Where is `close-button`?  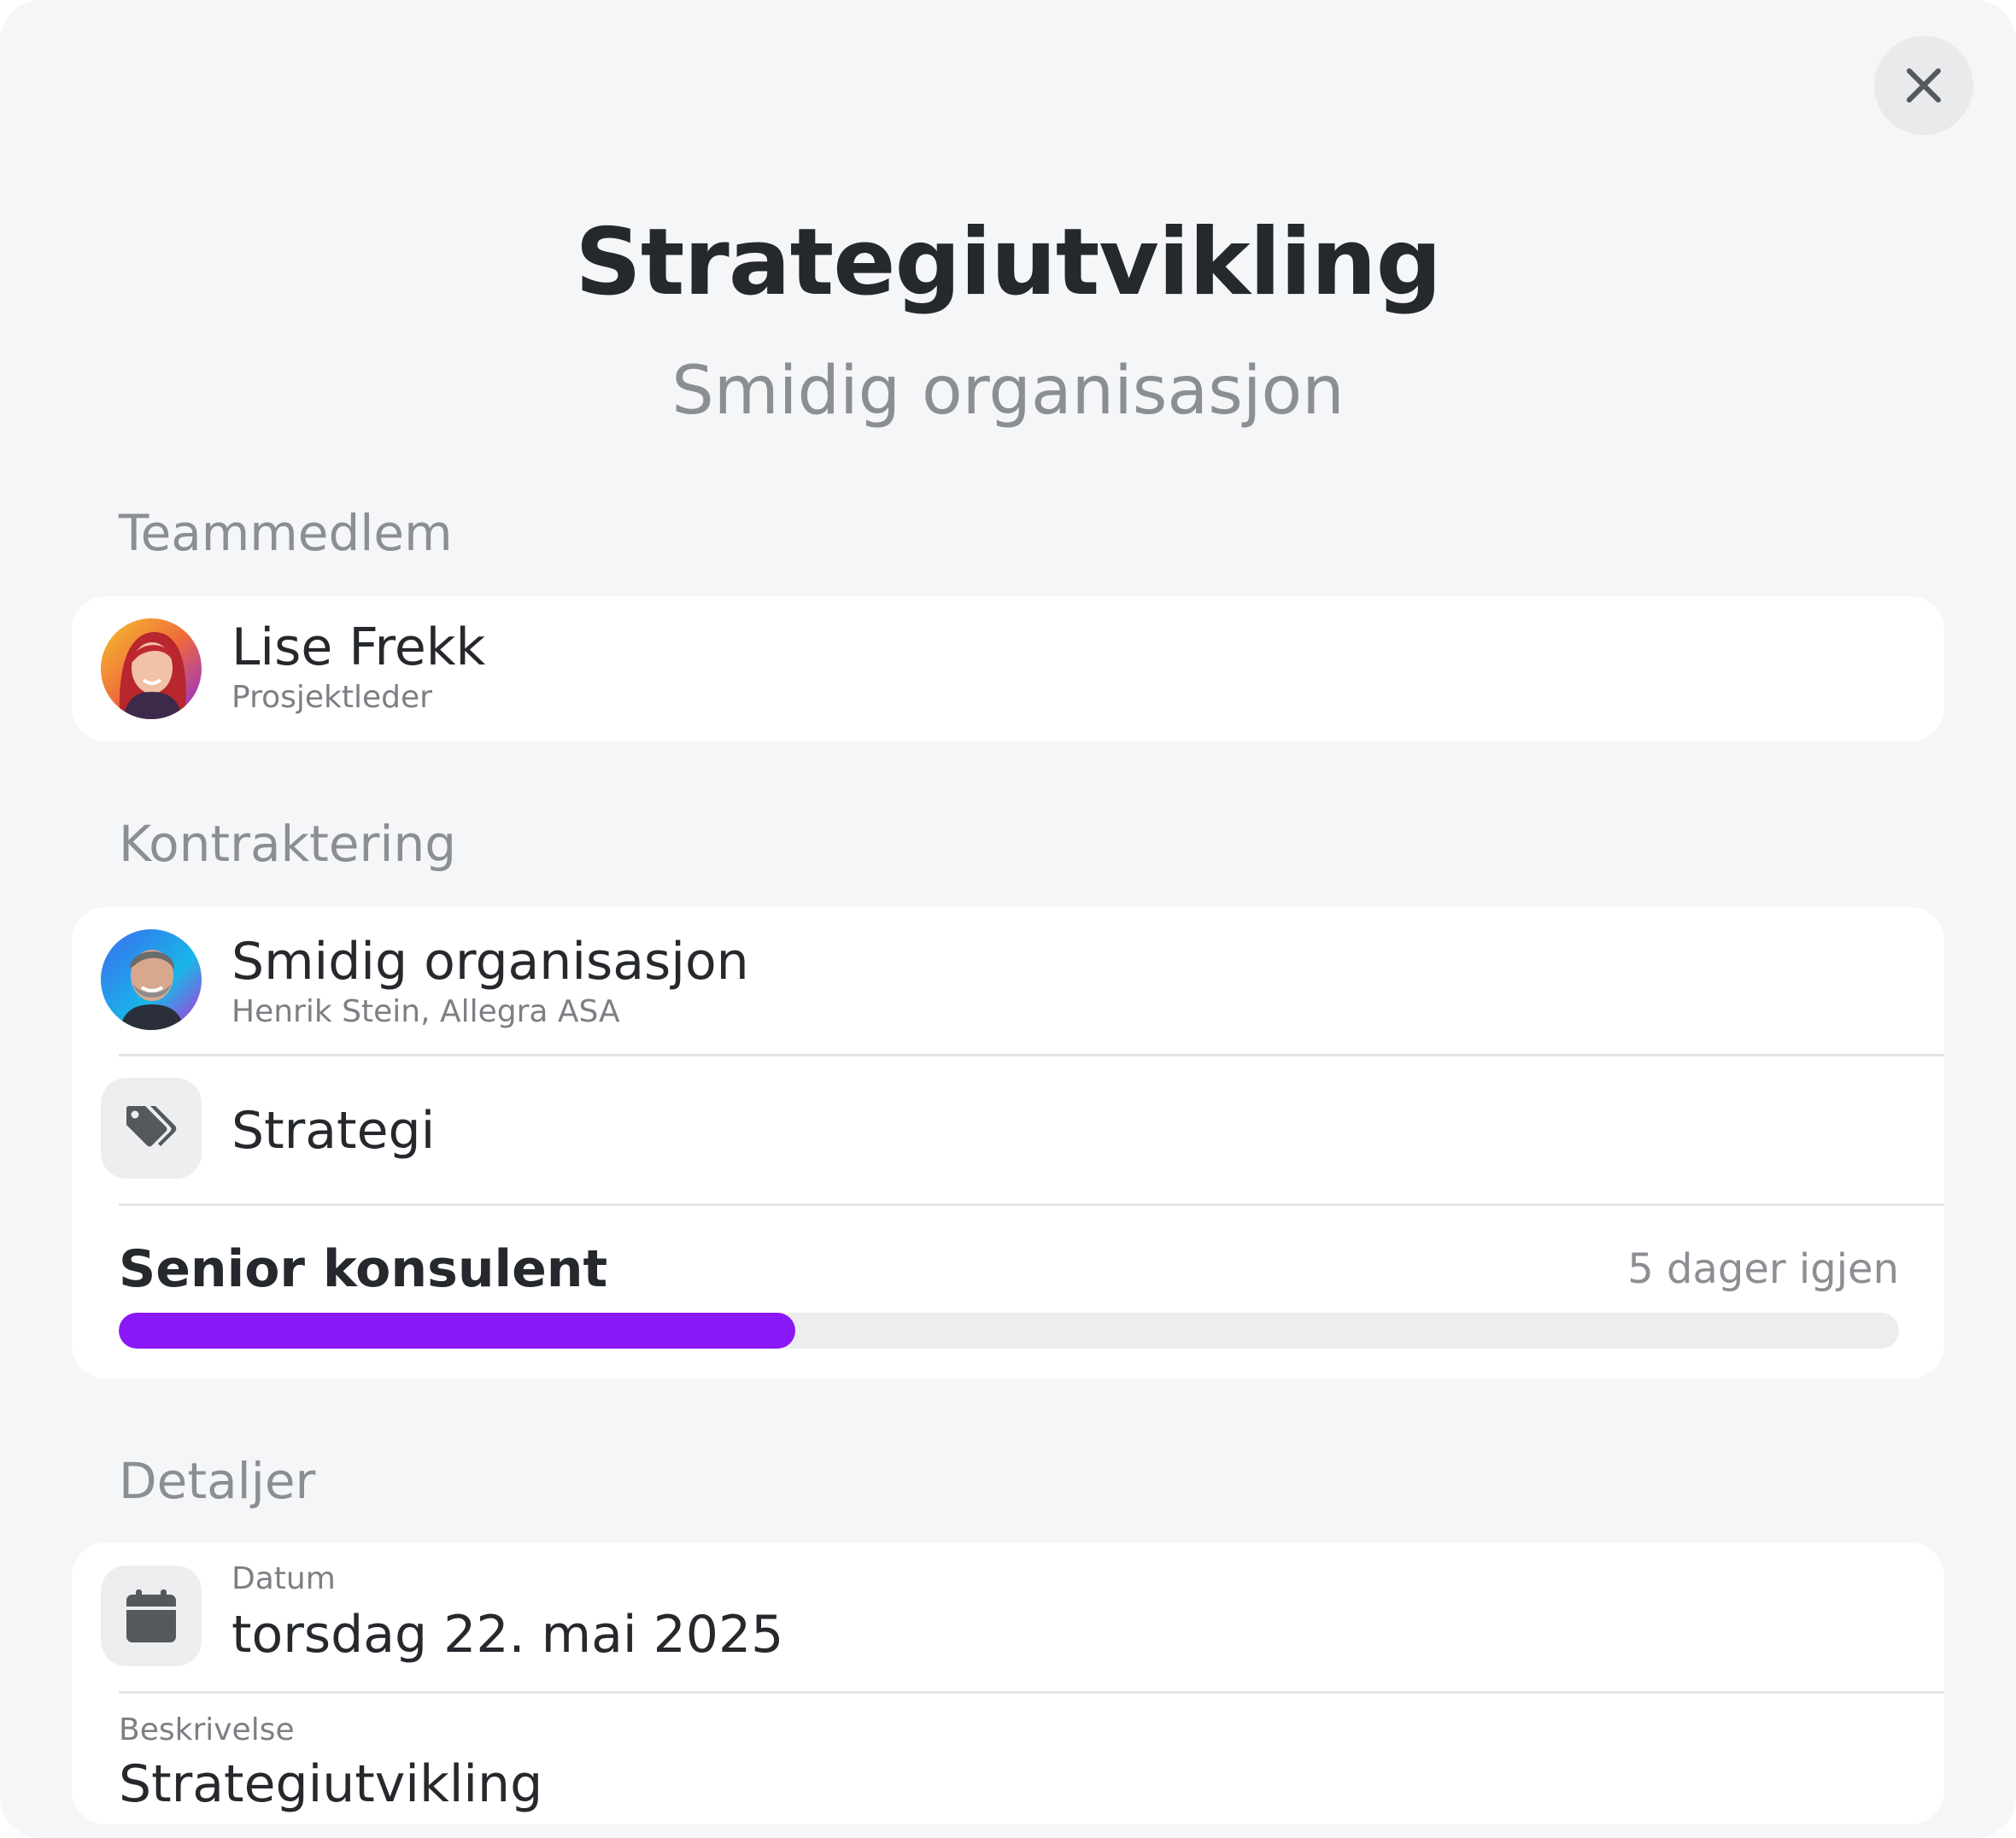 close-button is located at coordinates (1923, 86).